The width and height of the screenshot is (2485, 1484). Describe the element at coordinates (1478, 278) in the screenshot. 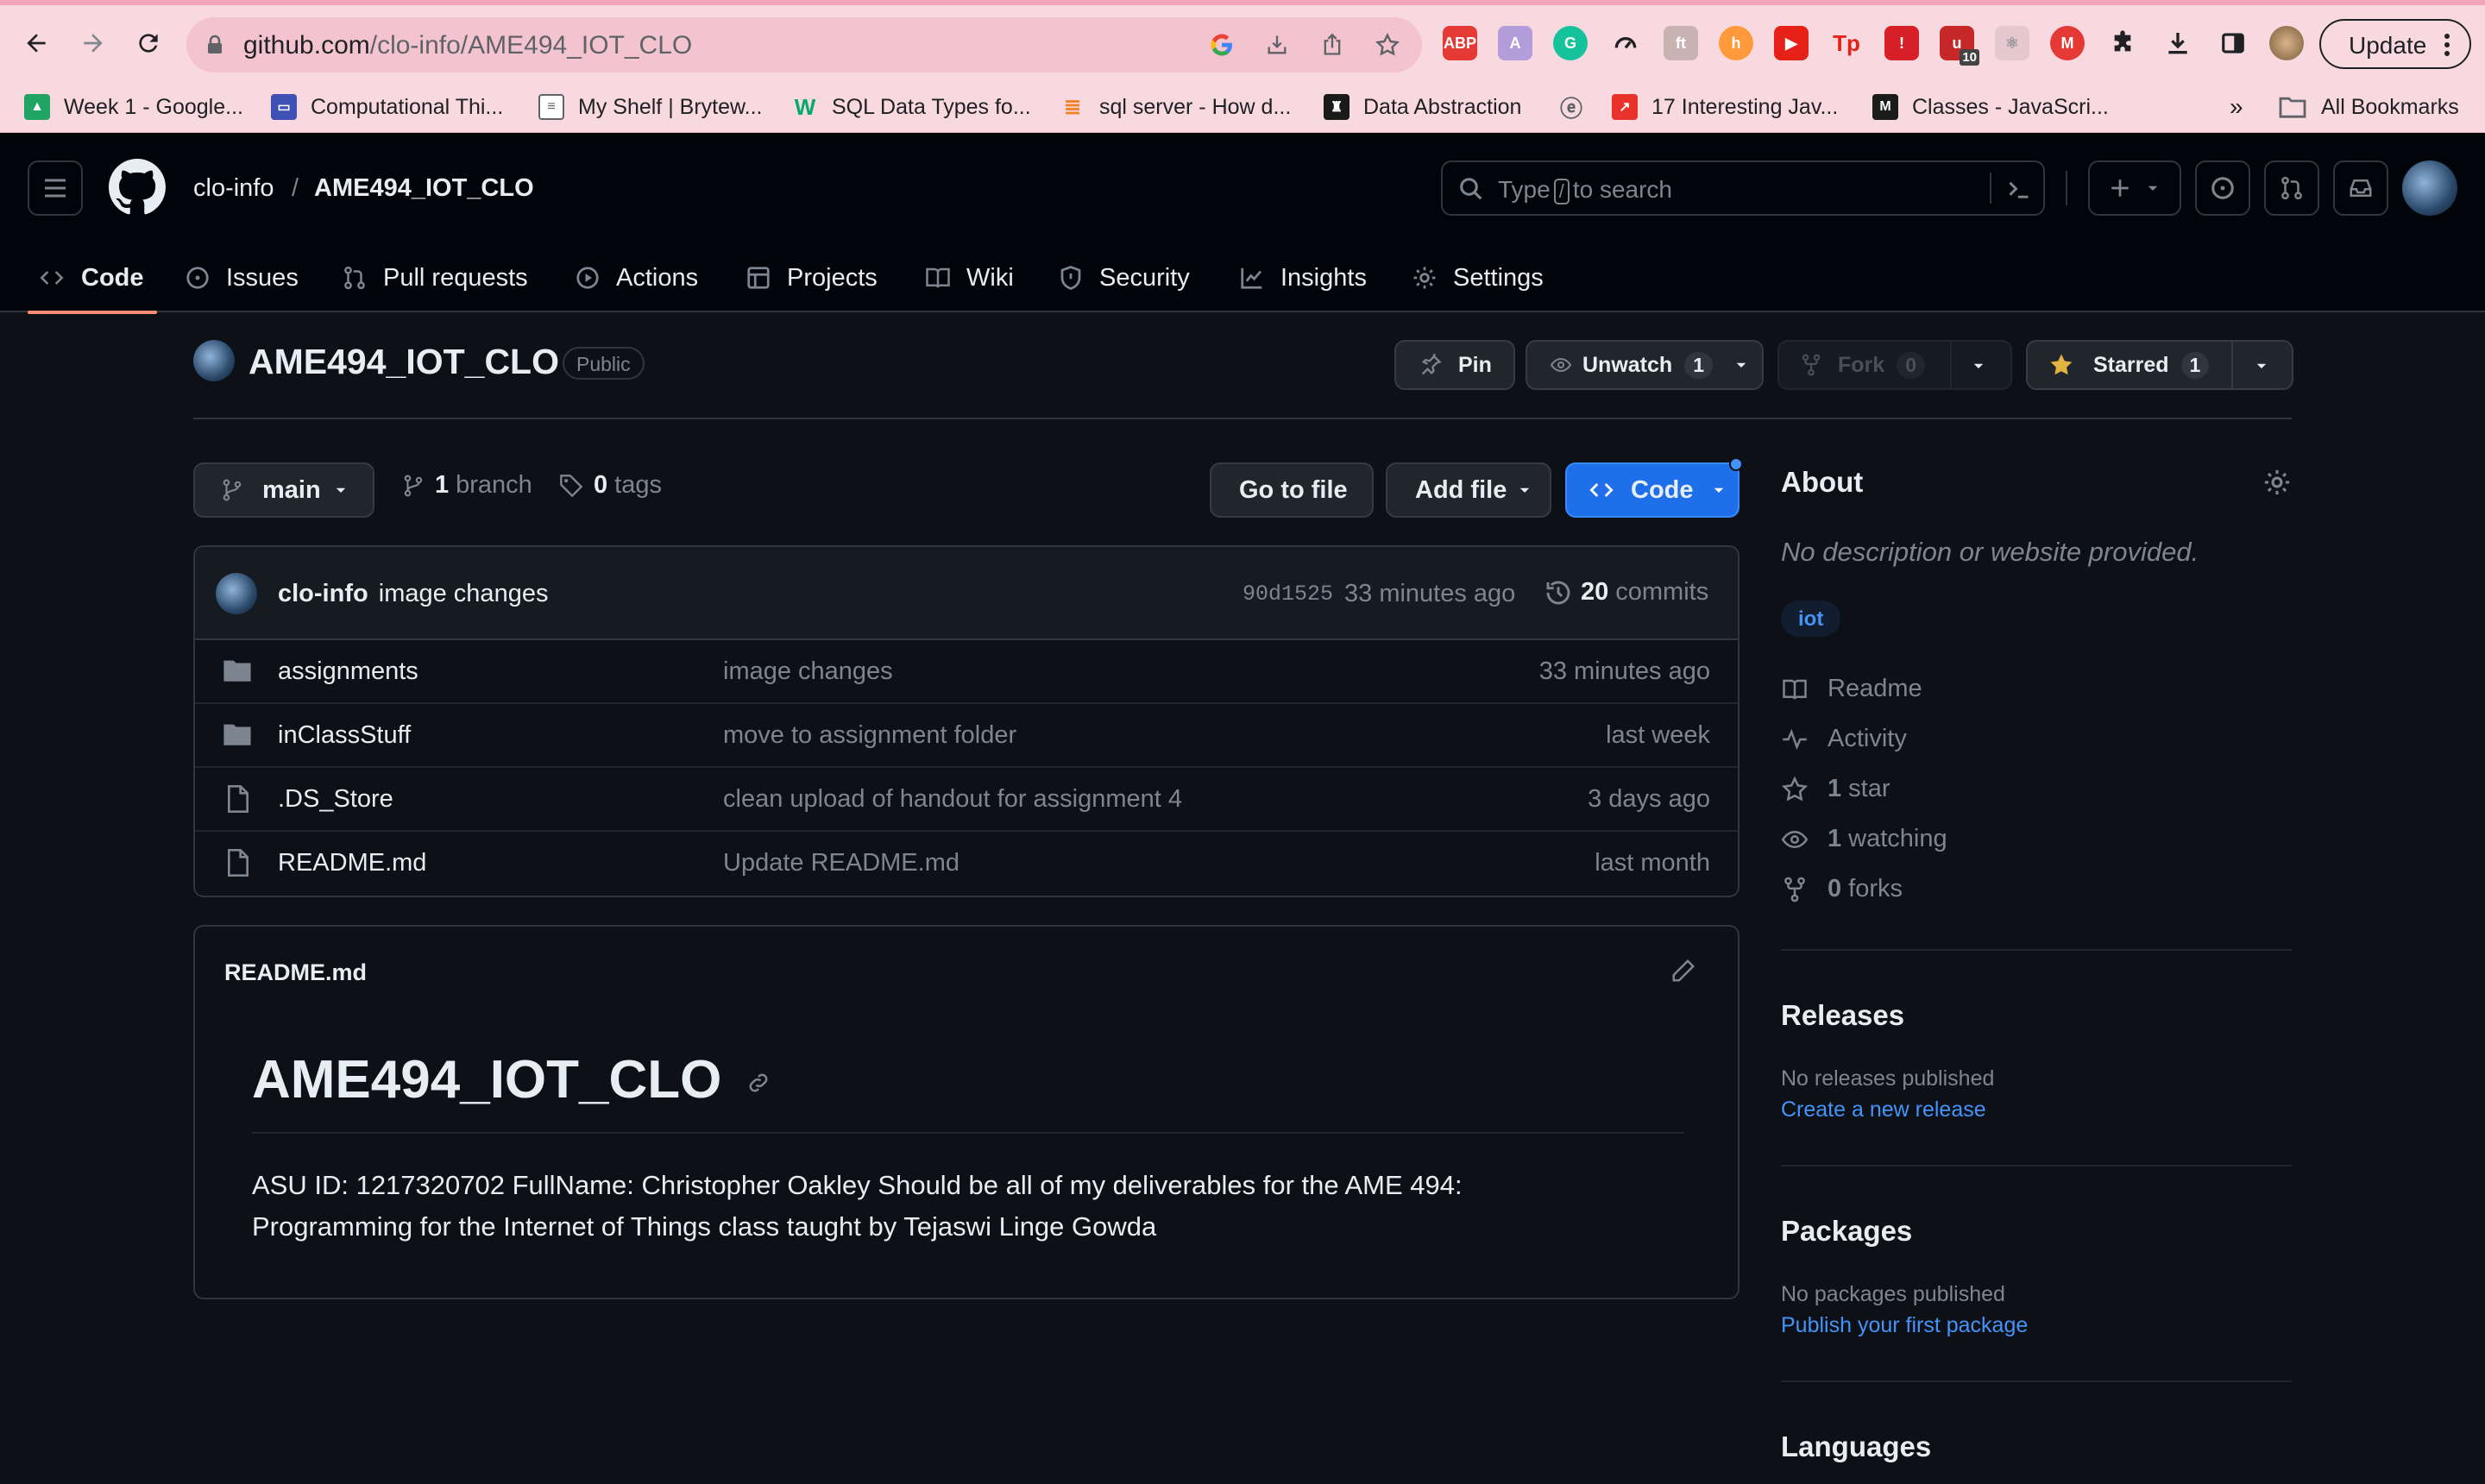

I see `tab-settings: Settings` at that location.